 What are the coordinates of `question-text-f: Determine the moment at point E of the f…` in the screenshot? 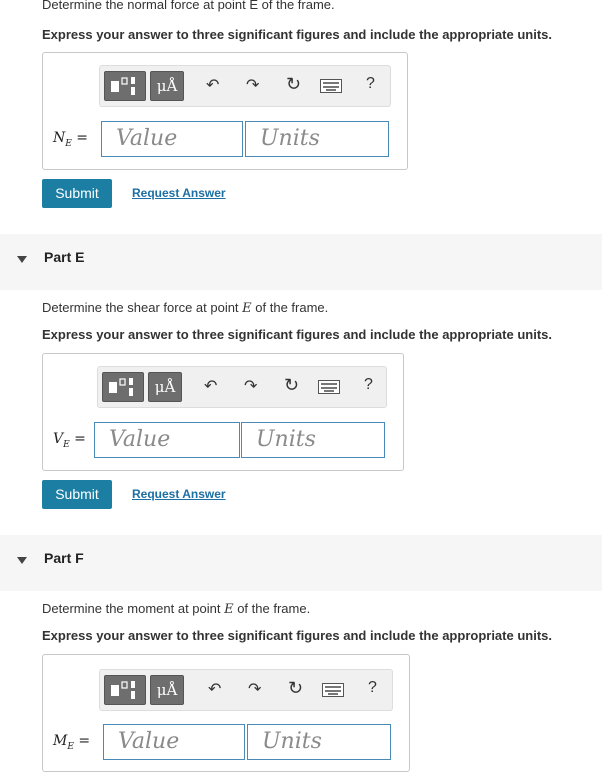 It's located at (176, 609).